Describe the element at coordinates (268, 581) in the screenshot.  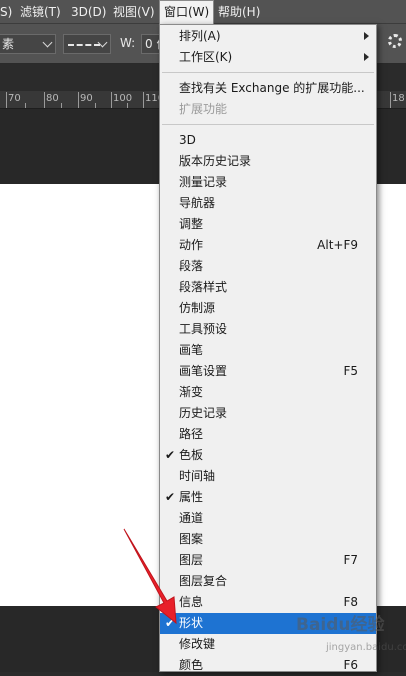
I see `menu-item-panel: 图层复合` at that location.